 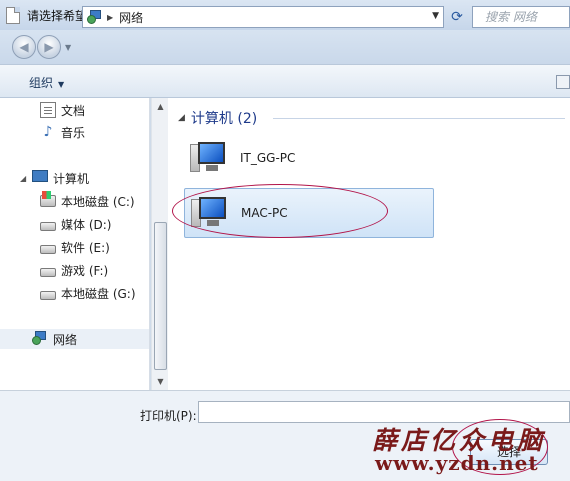 What do you see at coordinates (131, 17) in the screenshot?
I see `breadcrumb-network: 网络` at bounding box center [131, 17].